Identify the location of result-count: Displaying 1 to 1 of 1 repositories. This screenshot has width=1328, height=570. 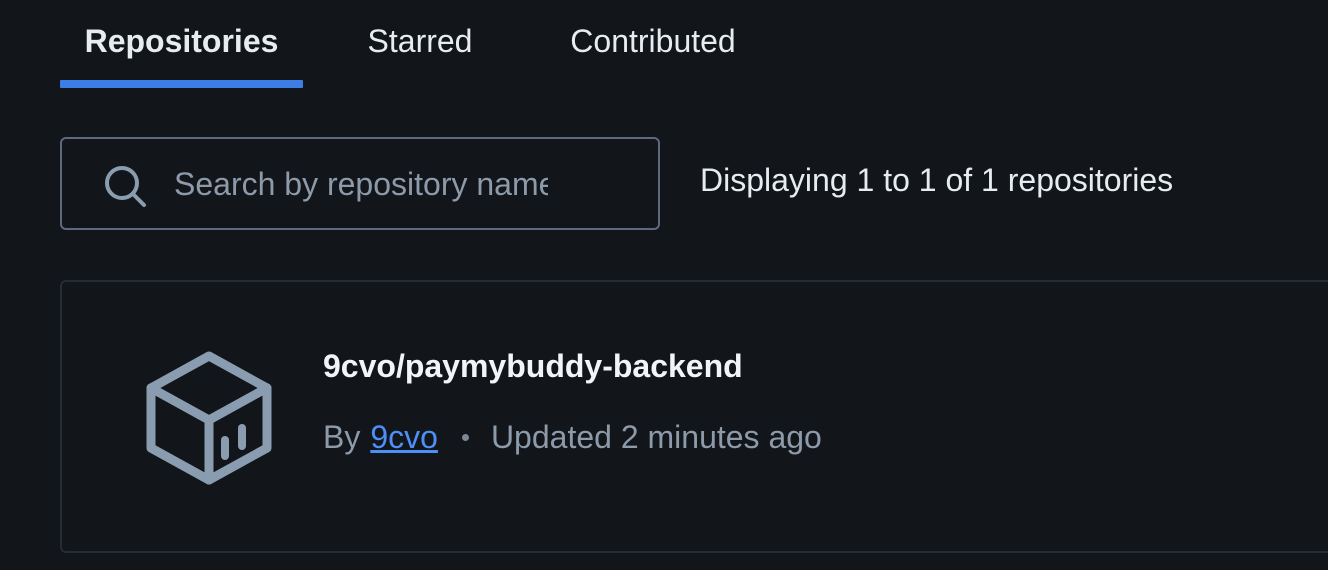
(937, 180).